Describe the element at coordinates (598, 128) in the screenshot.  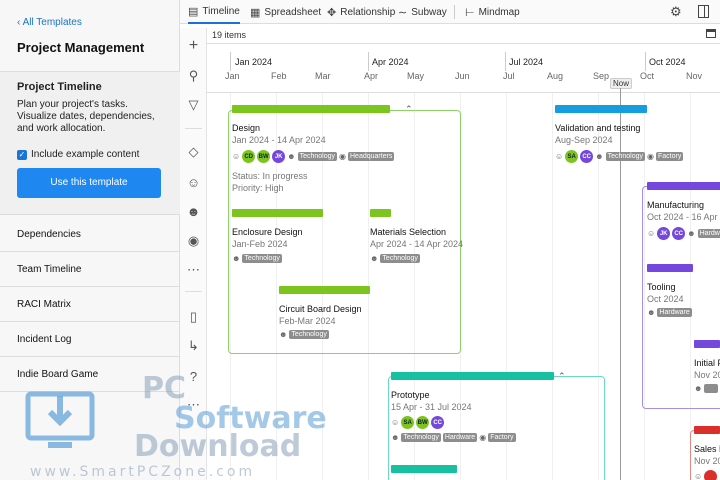
I see `task-title: Validation and testing` at that location.